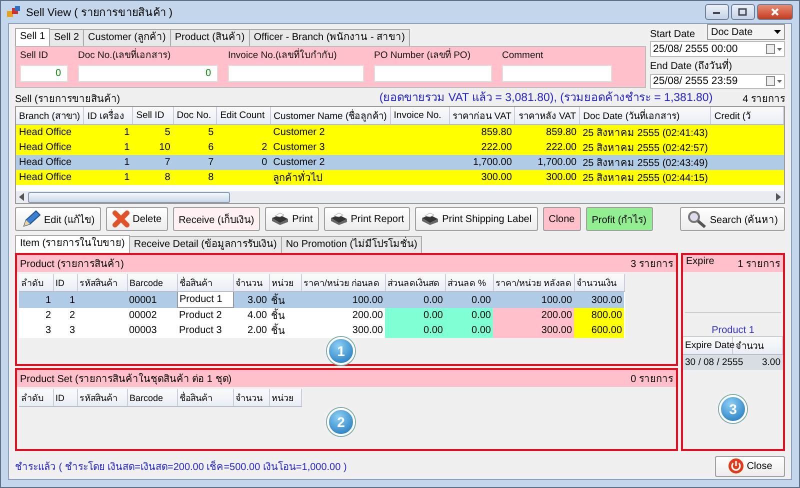  What do you see at coordinates (321, 300) in the screenshot?
I see `table-row: 1 1 00001 Product 1 3.00 ชิ้น 100.00 0.00 0.00 100.00 300.00` at bounding box center [321, 300].